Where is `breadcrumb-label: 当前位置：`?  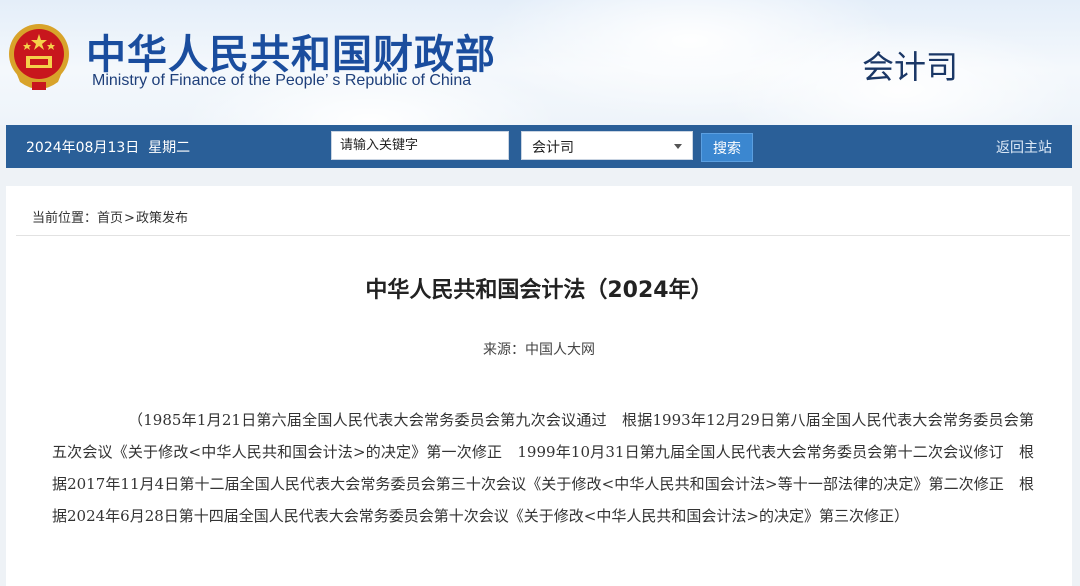 breadcrumb-label: 当前位置： is located at coordinates (65, 218).